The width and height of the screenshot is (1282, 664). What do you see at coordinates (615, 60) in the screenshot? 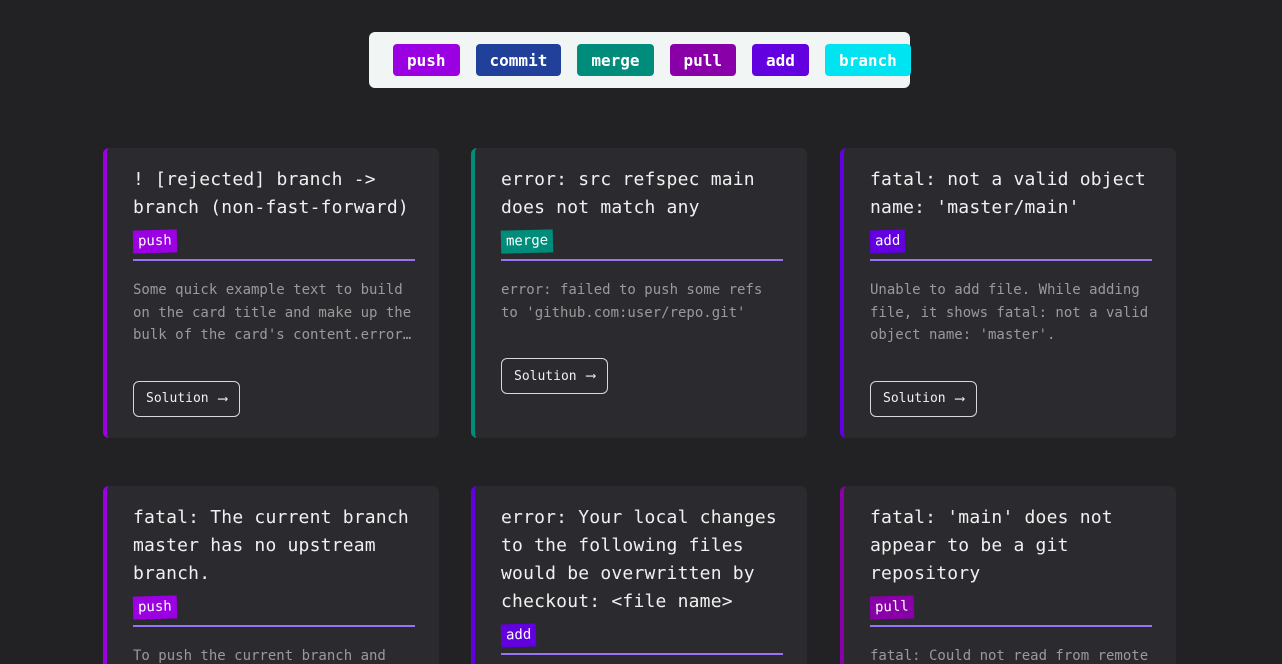
I see `filter-button-merge: merge` at bounding box center [615, 60].